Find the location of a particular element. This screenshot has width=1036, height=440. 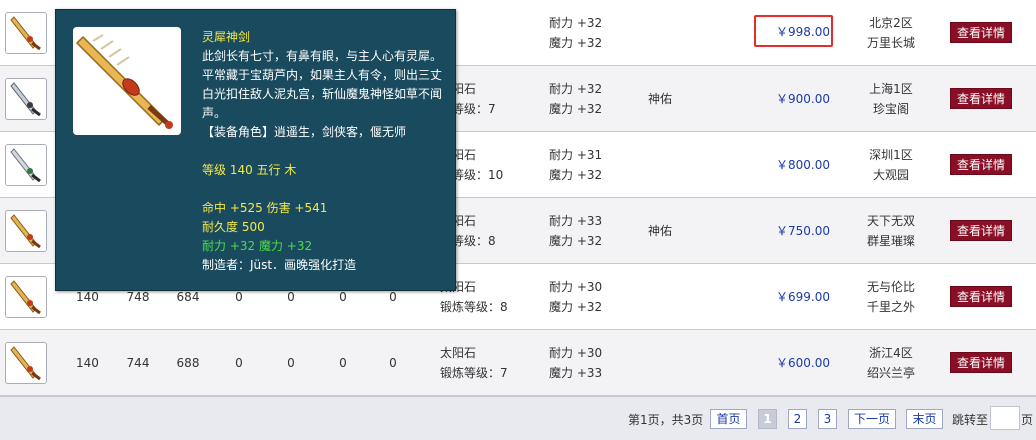

damage-cell: 688 is located at coordinates (188, 363).